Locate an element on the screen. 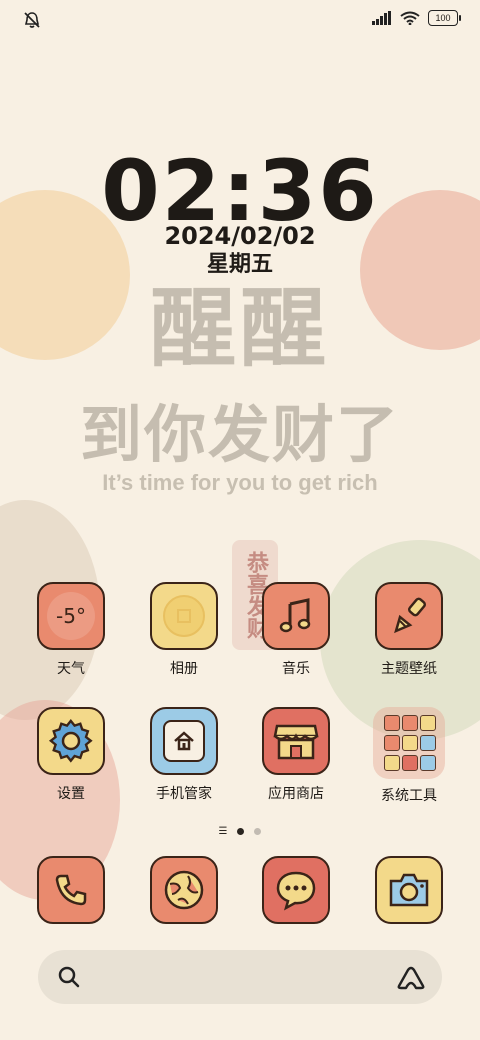  dock-messages is located at coordinates (296, 890).